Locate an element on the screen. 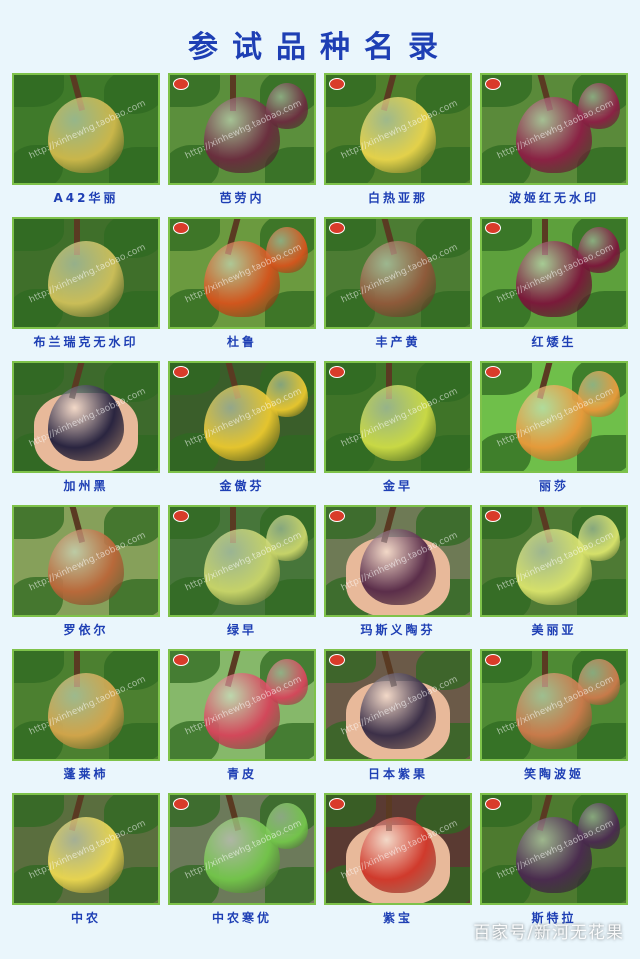  variety-card: http://xinhewhg.taobao.com 蓬莱柿 is located at coordinates (86, 721).